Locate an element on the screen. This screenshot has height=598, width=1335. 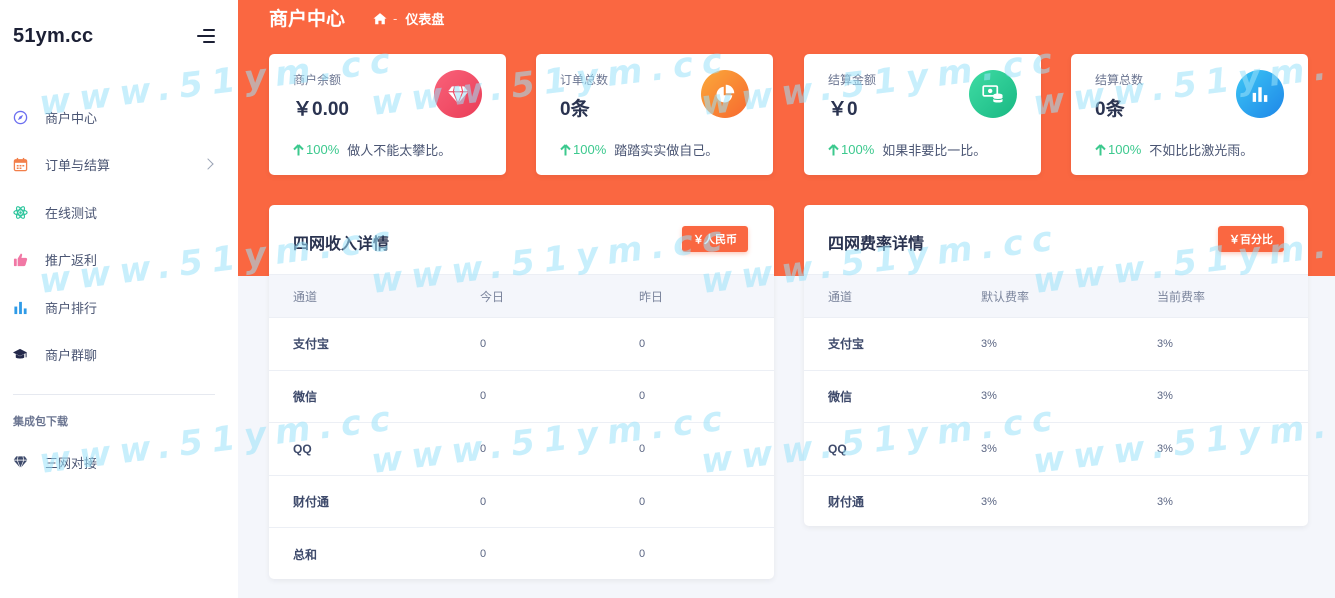
table-row: QQ 3% 3% is located at coordinates (1056, 449).